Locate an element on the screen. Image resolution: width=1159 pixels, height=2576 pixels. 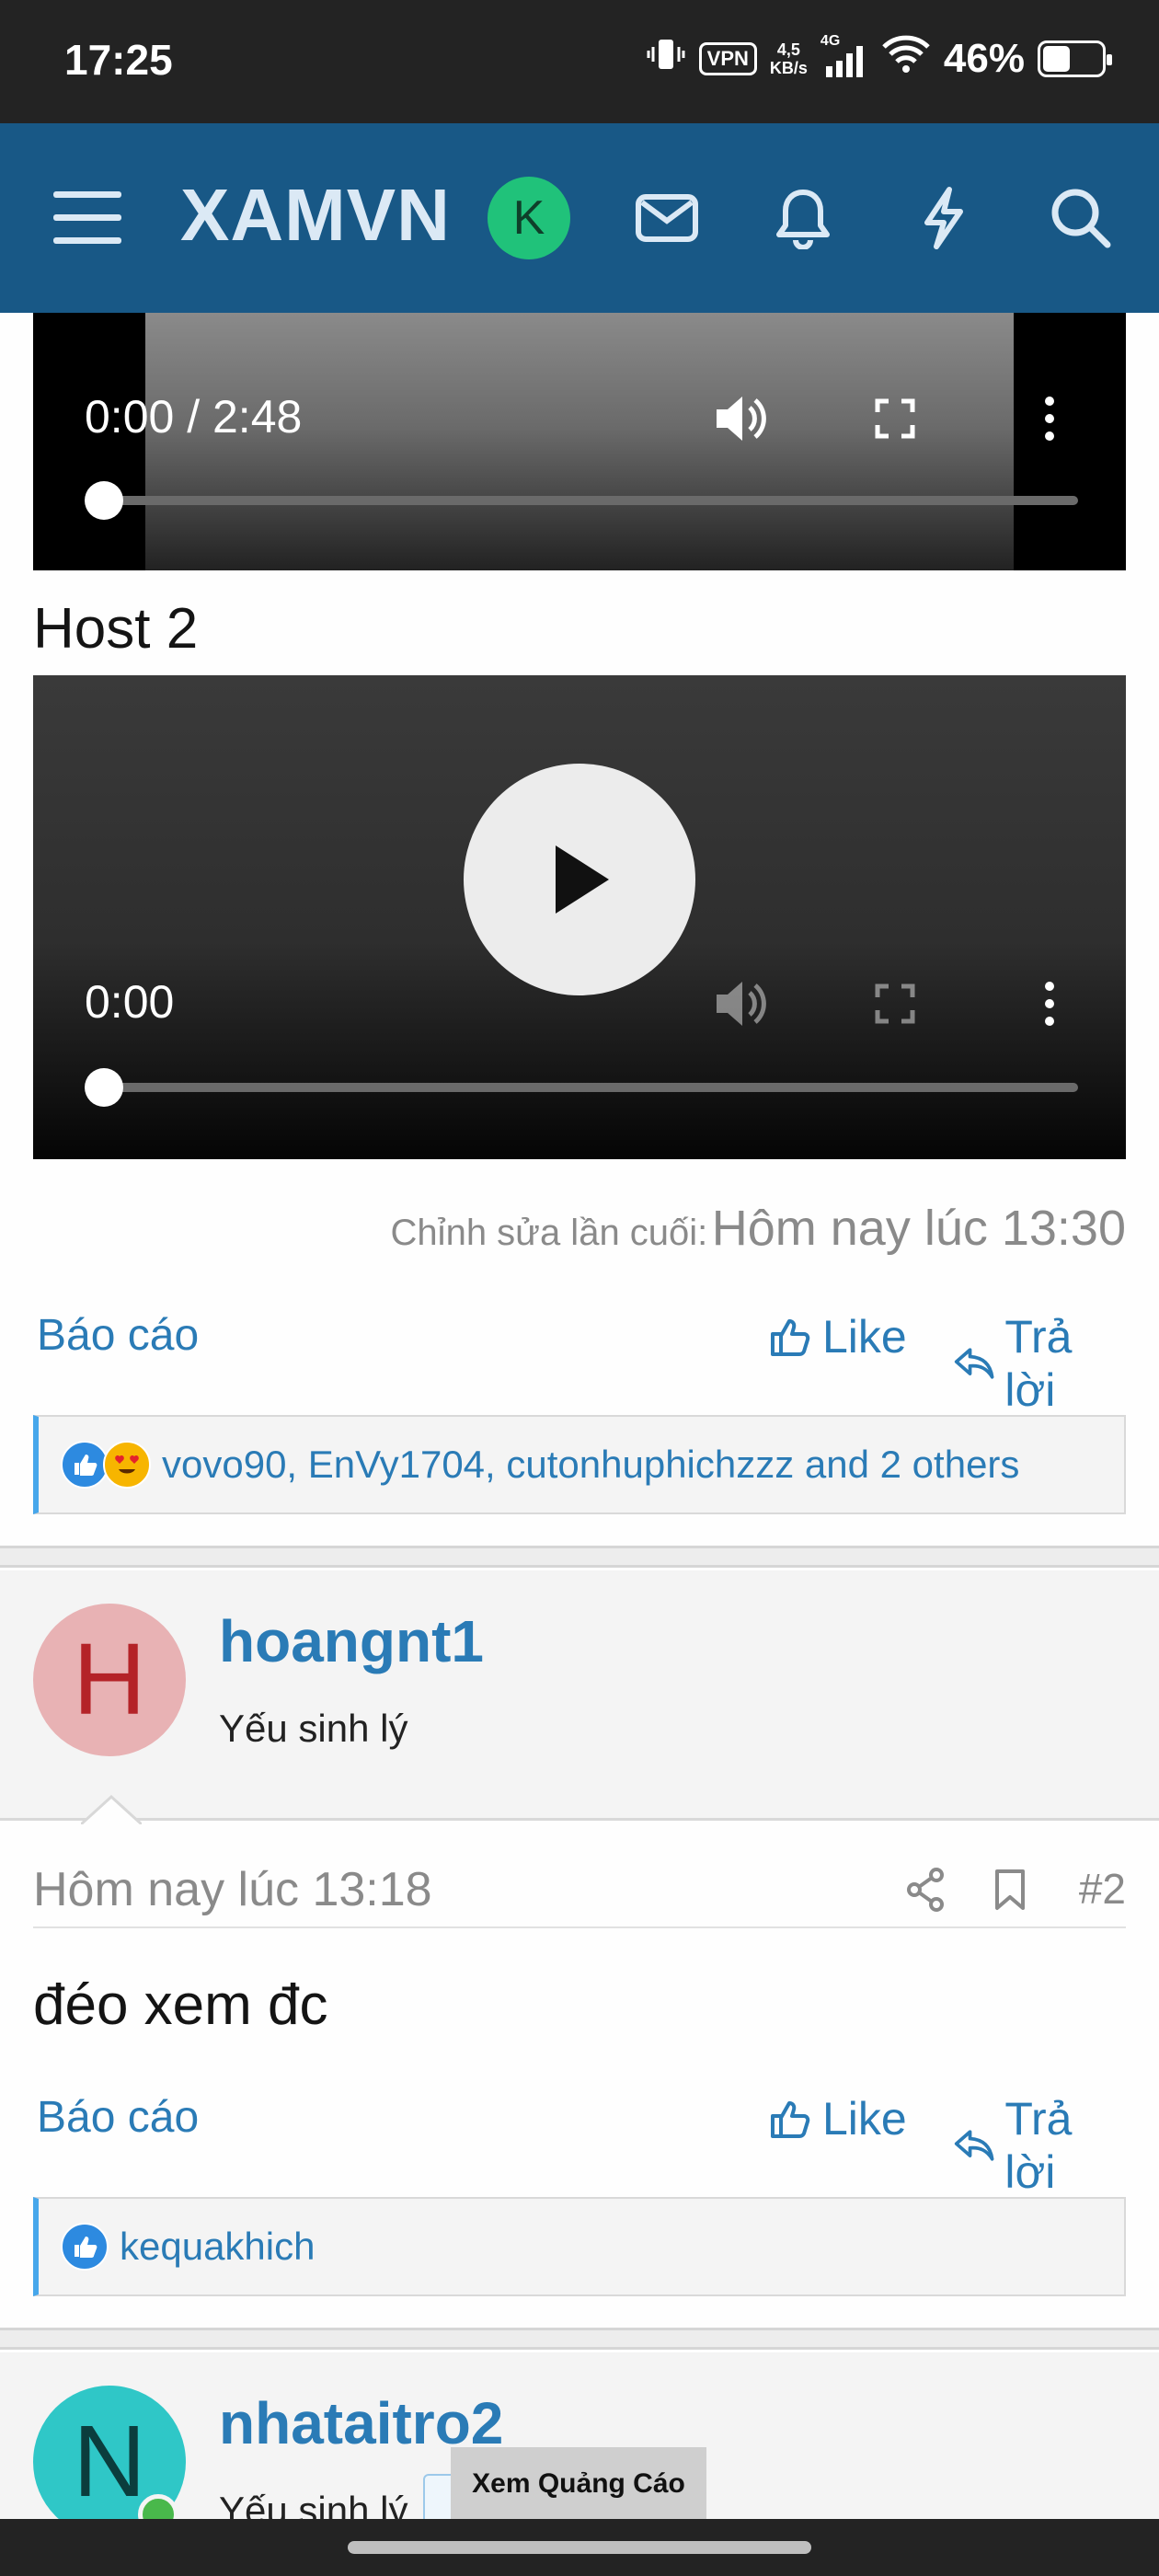
app-header: XAMVN K is located at coordinates (579, 218).